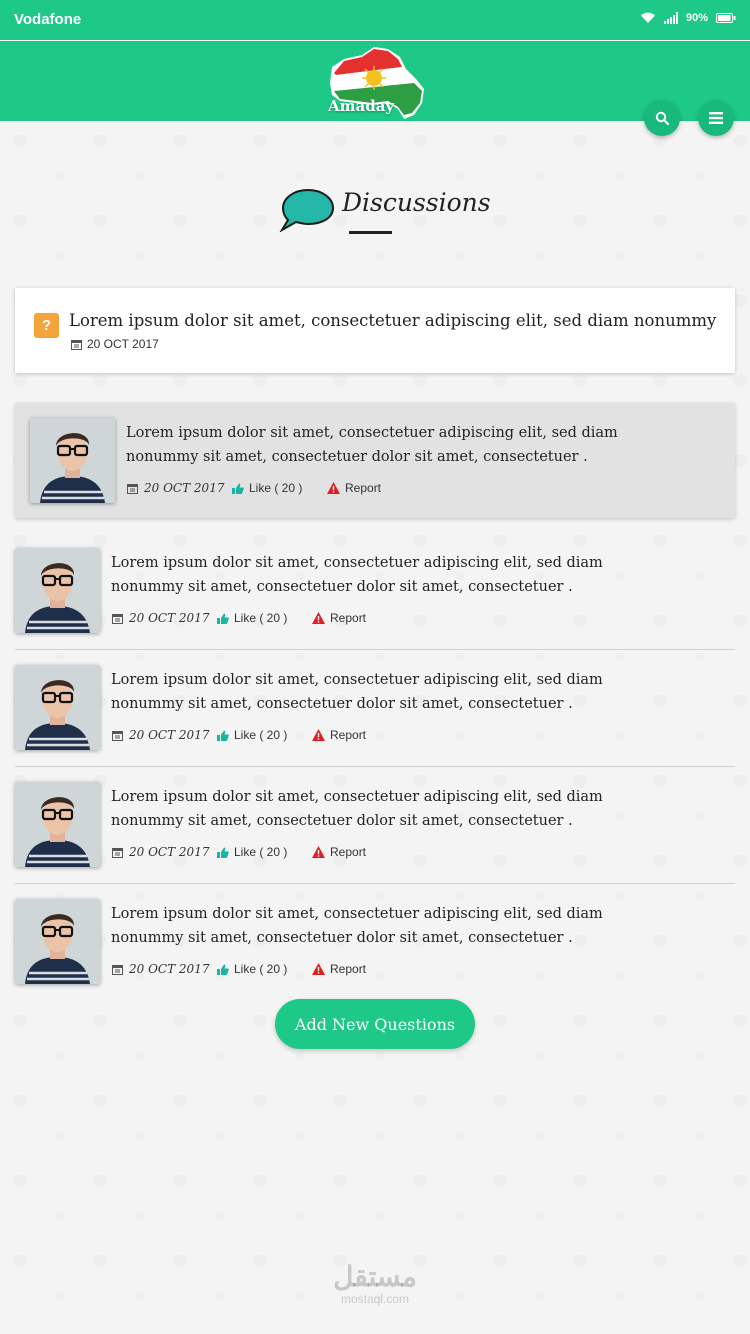 The image size is (750, 1334). I want to click on status-icons: 90%, so click(688, 18).